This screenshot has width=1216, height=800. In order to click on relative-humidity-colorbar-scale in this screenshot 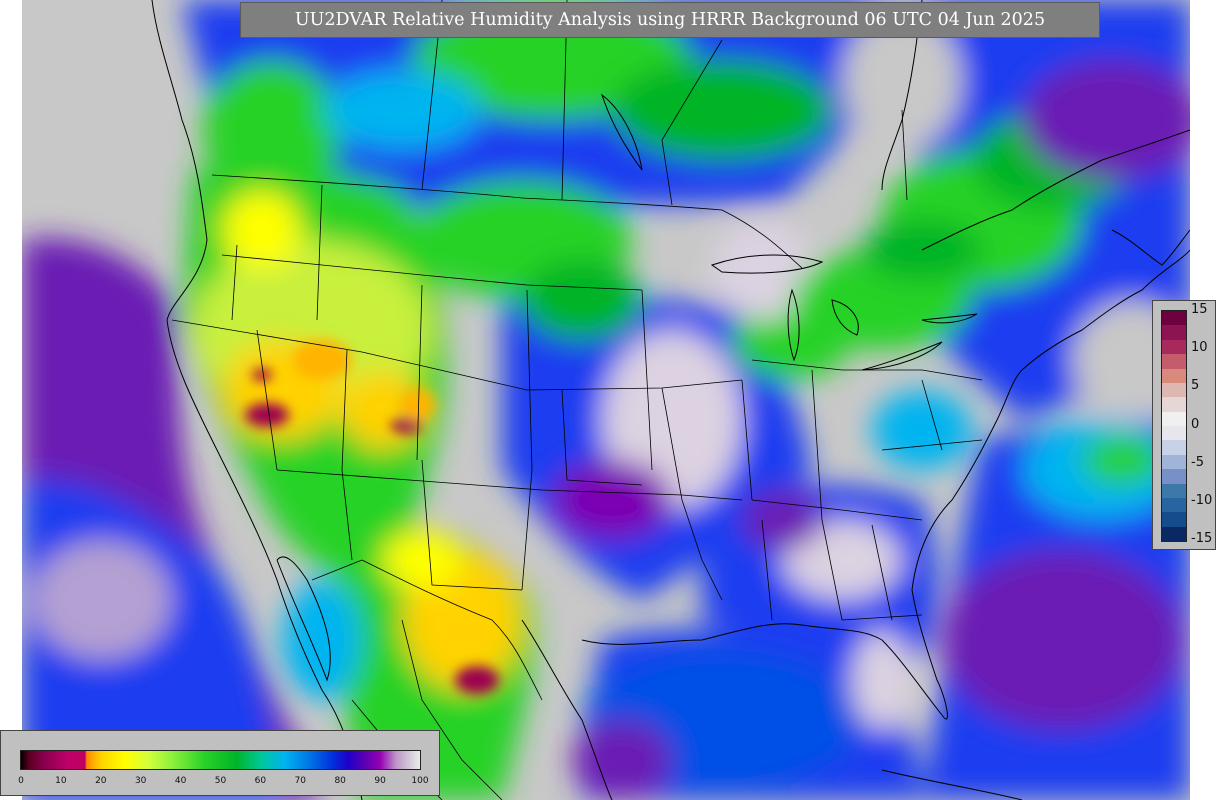, I will do `click(220, 760)`.